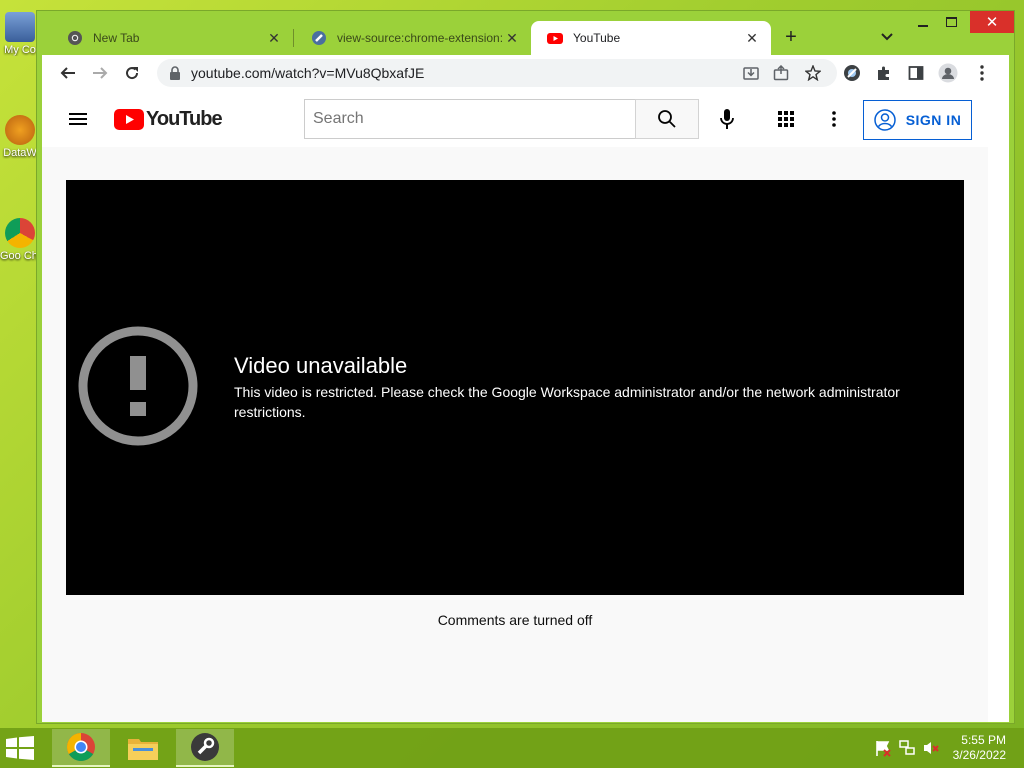 This screenshot has width=1024, height=768. I want to click on maximize-icon, so click(951, 22).